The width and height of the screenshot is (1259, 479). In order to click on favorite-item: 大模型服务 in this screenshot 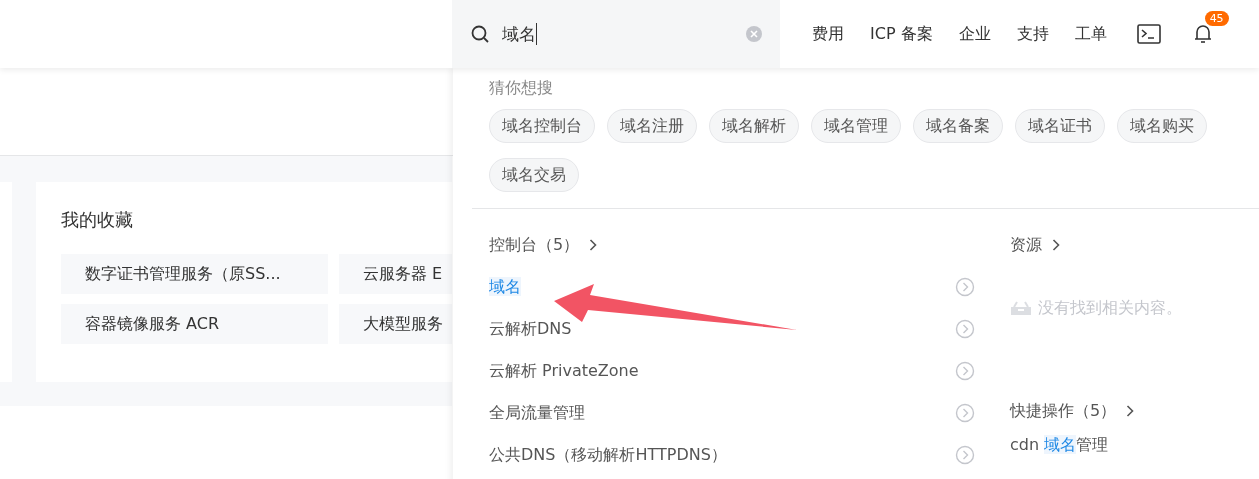, I will do `click(395, 324)`.